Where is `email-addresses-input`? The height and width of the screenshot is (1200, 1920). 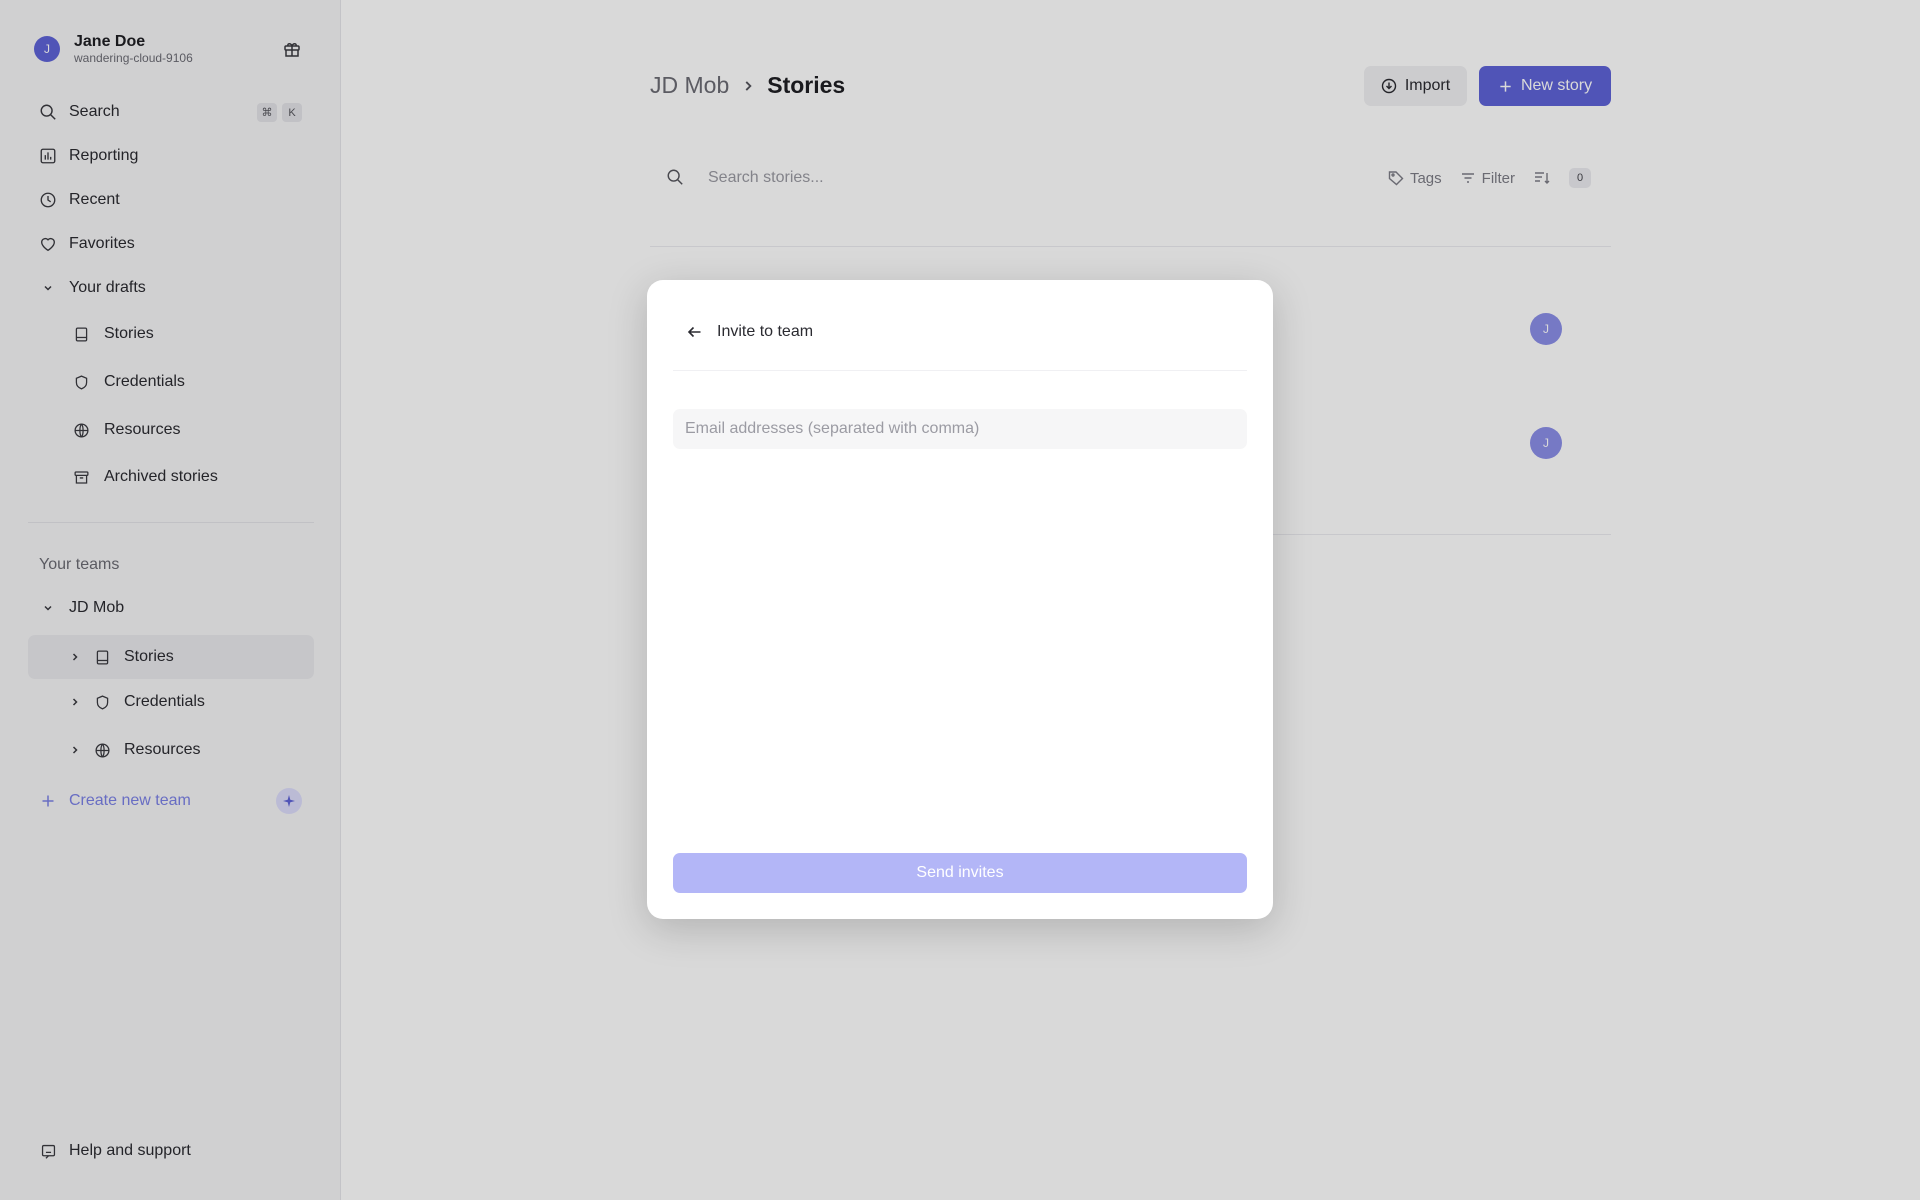
email-addresses-input is located at coordinates (960, 429).